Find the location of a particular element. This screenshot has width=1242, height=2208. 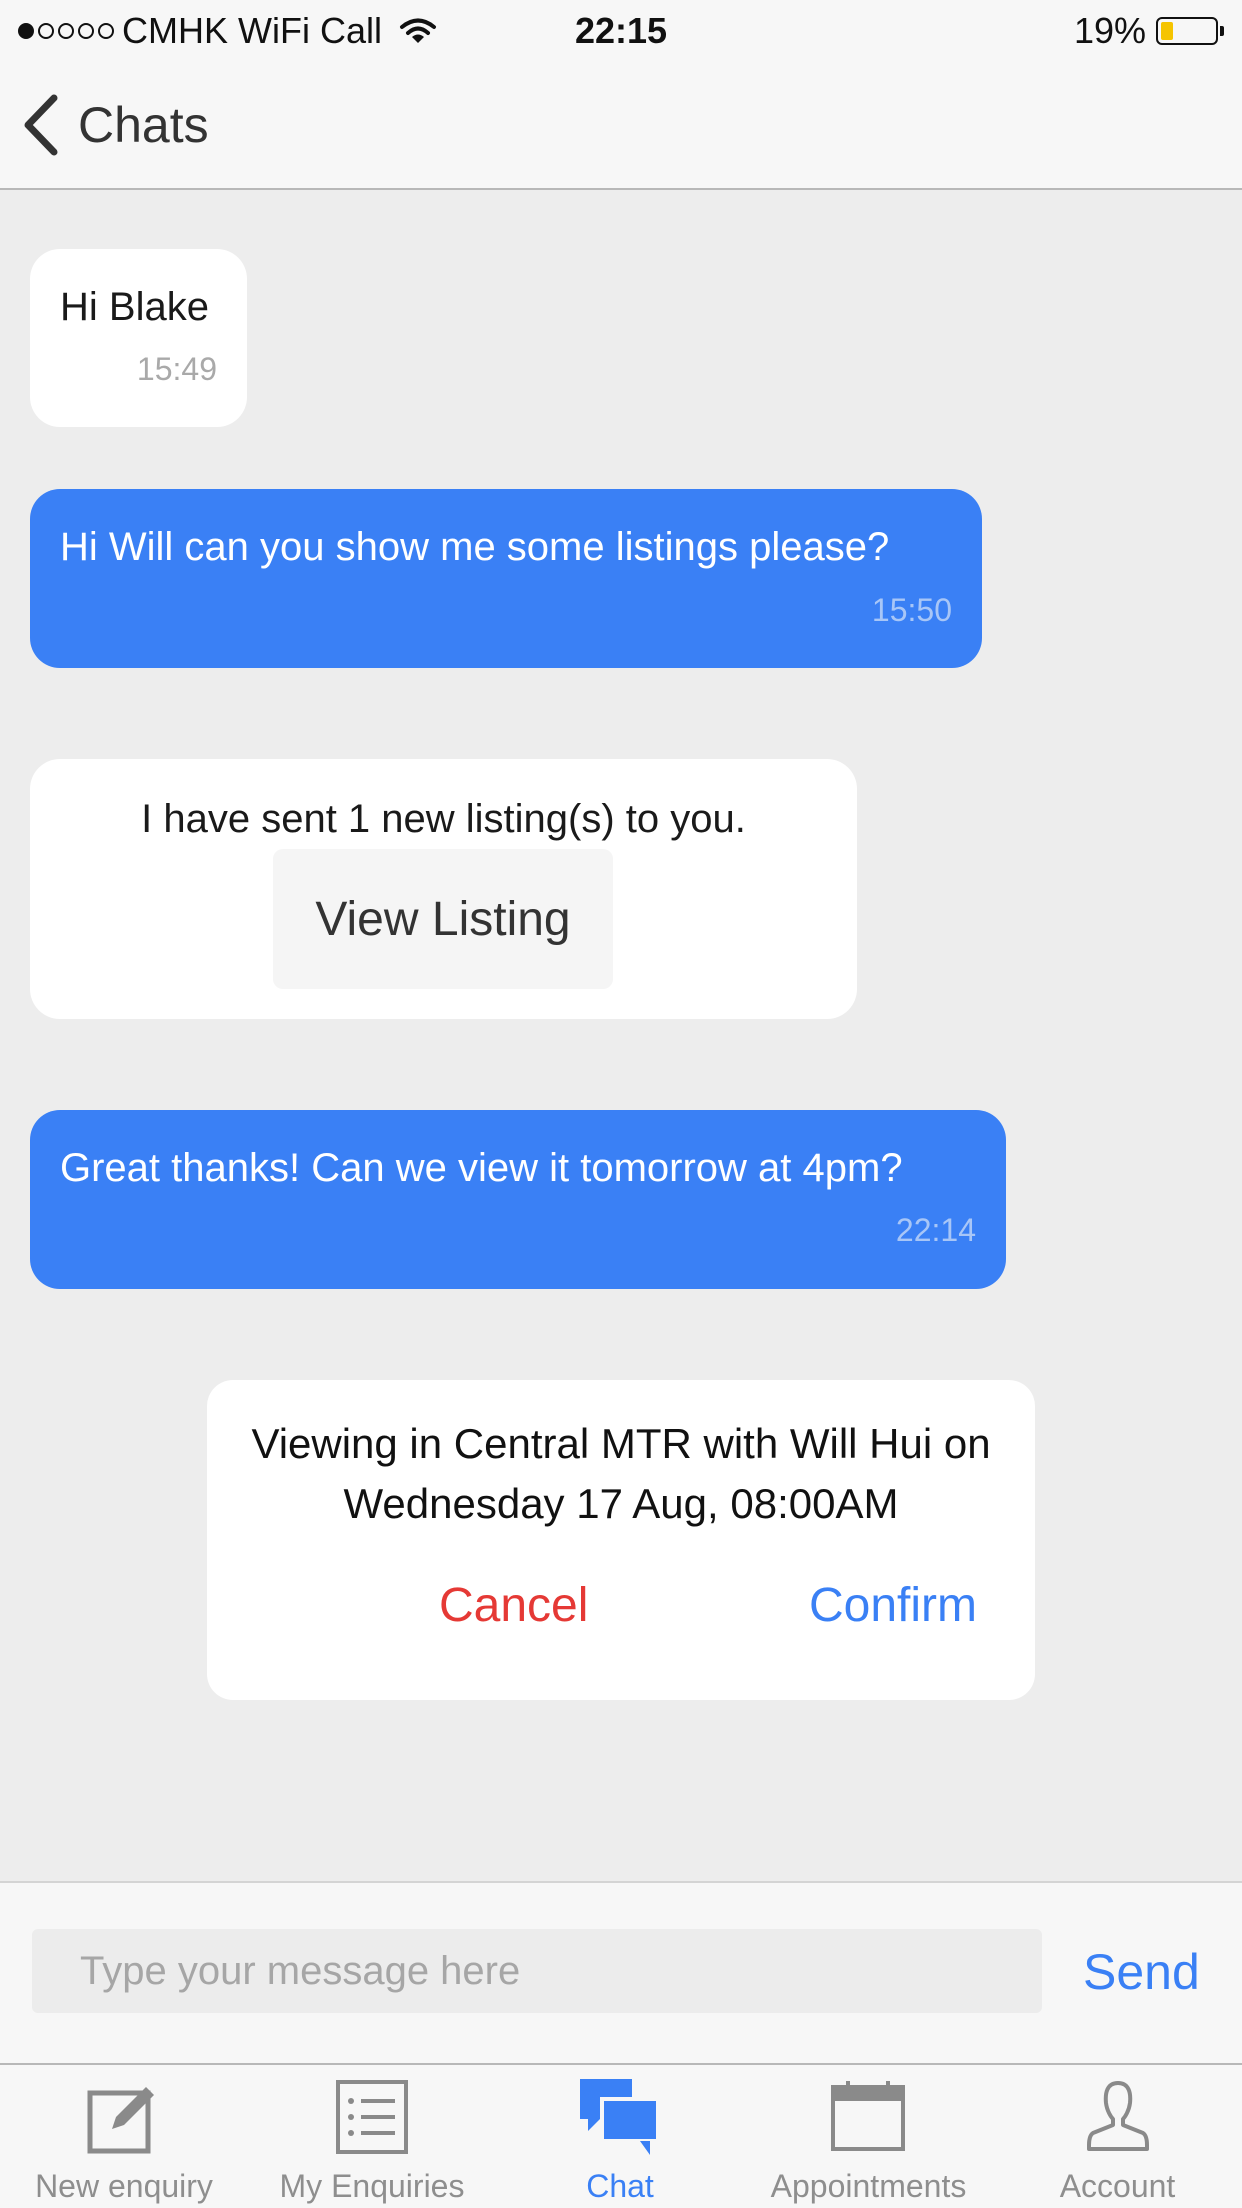

cancel-button: Cancel is located at coordinates (513, 1605).